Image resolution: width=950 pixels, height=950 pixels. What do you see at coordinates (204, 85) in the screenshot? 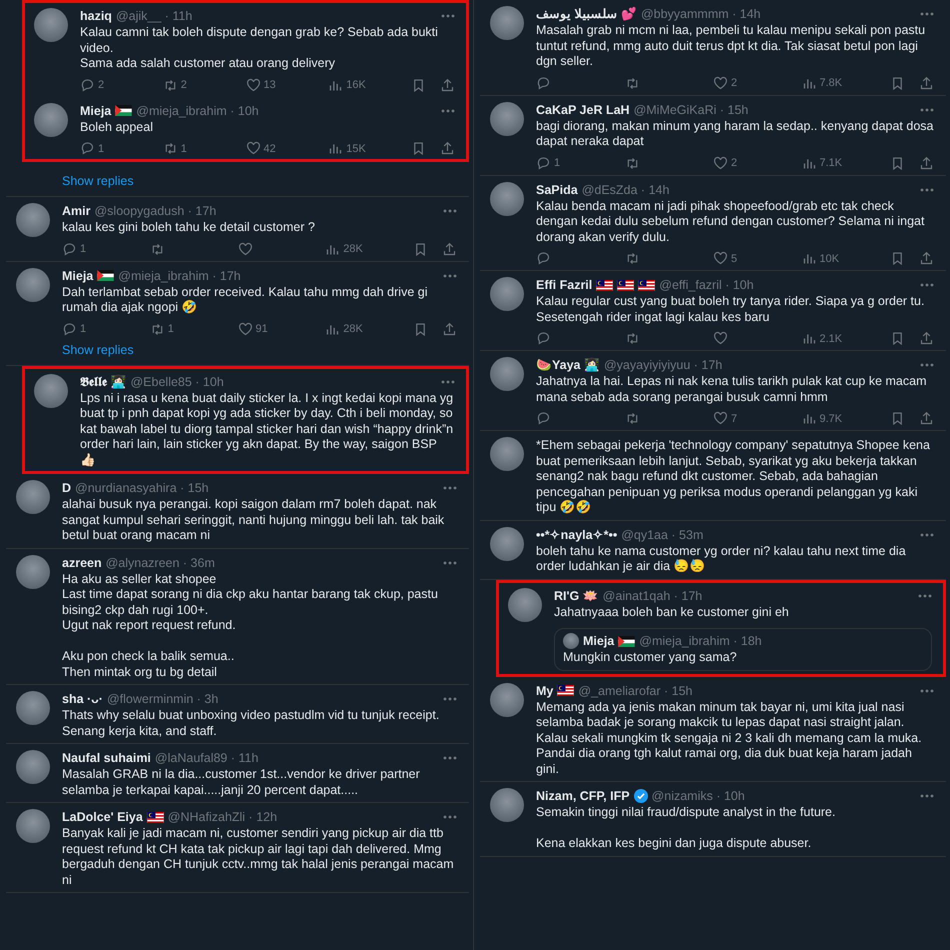
I see `retweet-button: 2` at bounding box center [204, 85].